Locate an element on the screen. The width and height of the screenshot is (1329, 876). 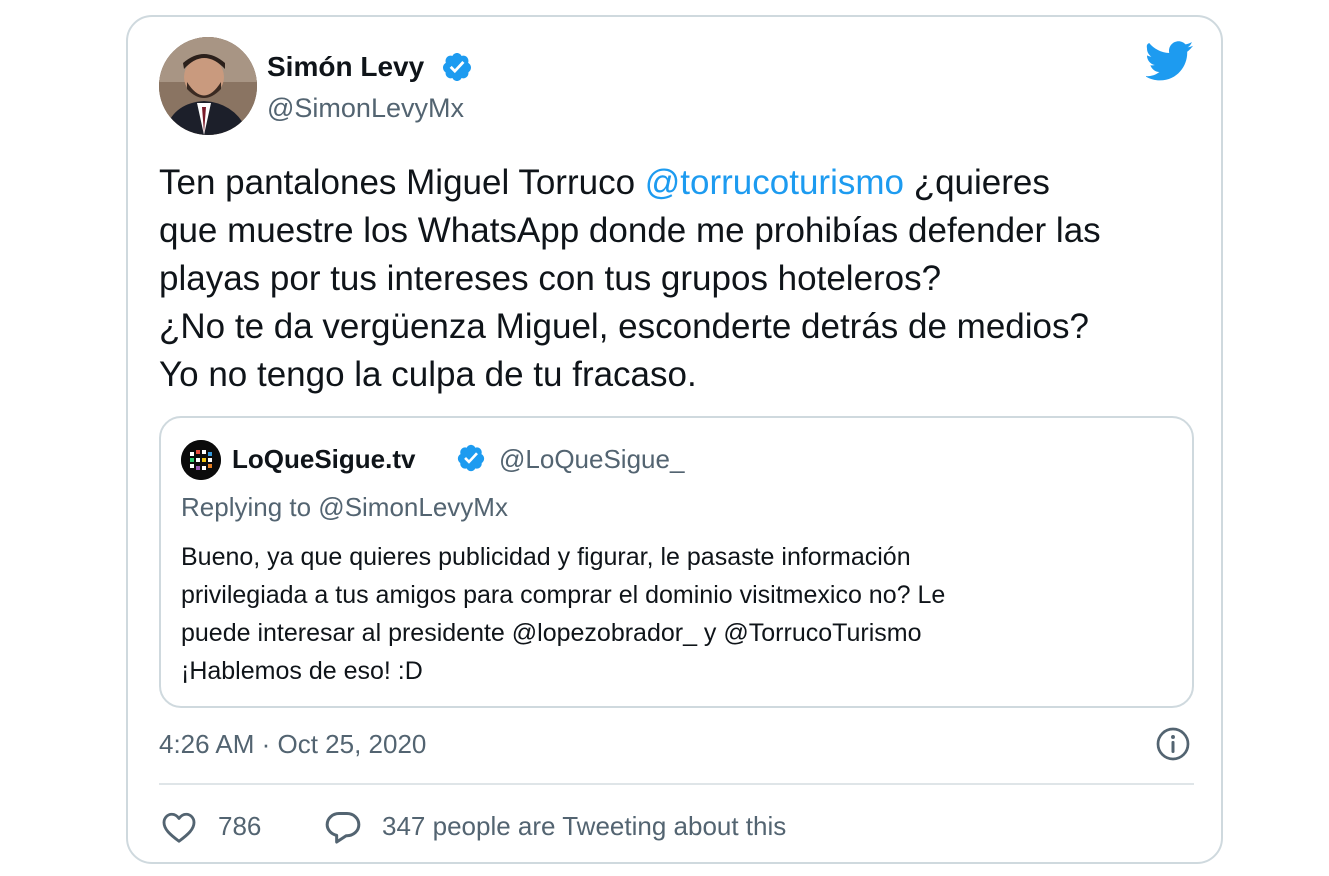
quoted-author-handle: @LoQueSigue_ is located at coordinates (591, 459).